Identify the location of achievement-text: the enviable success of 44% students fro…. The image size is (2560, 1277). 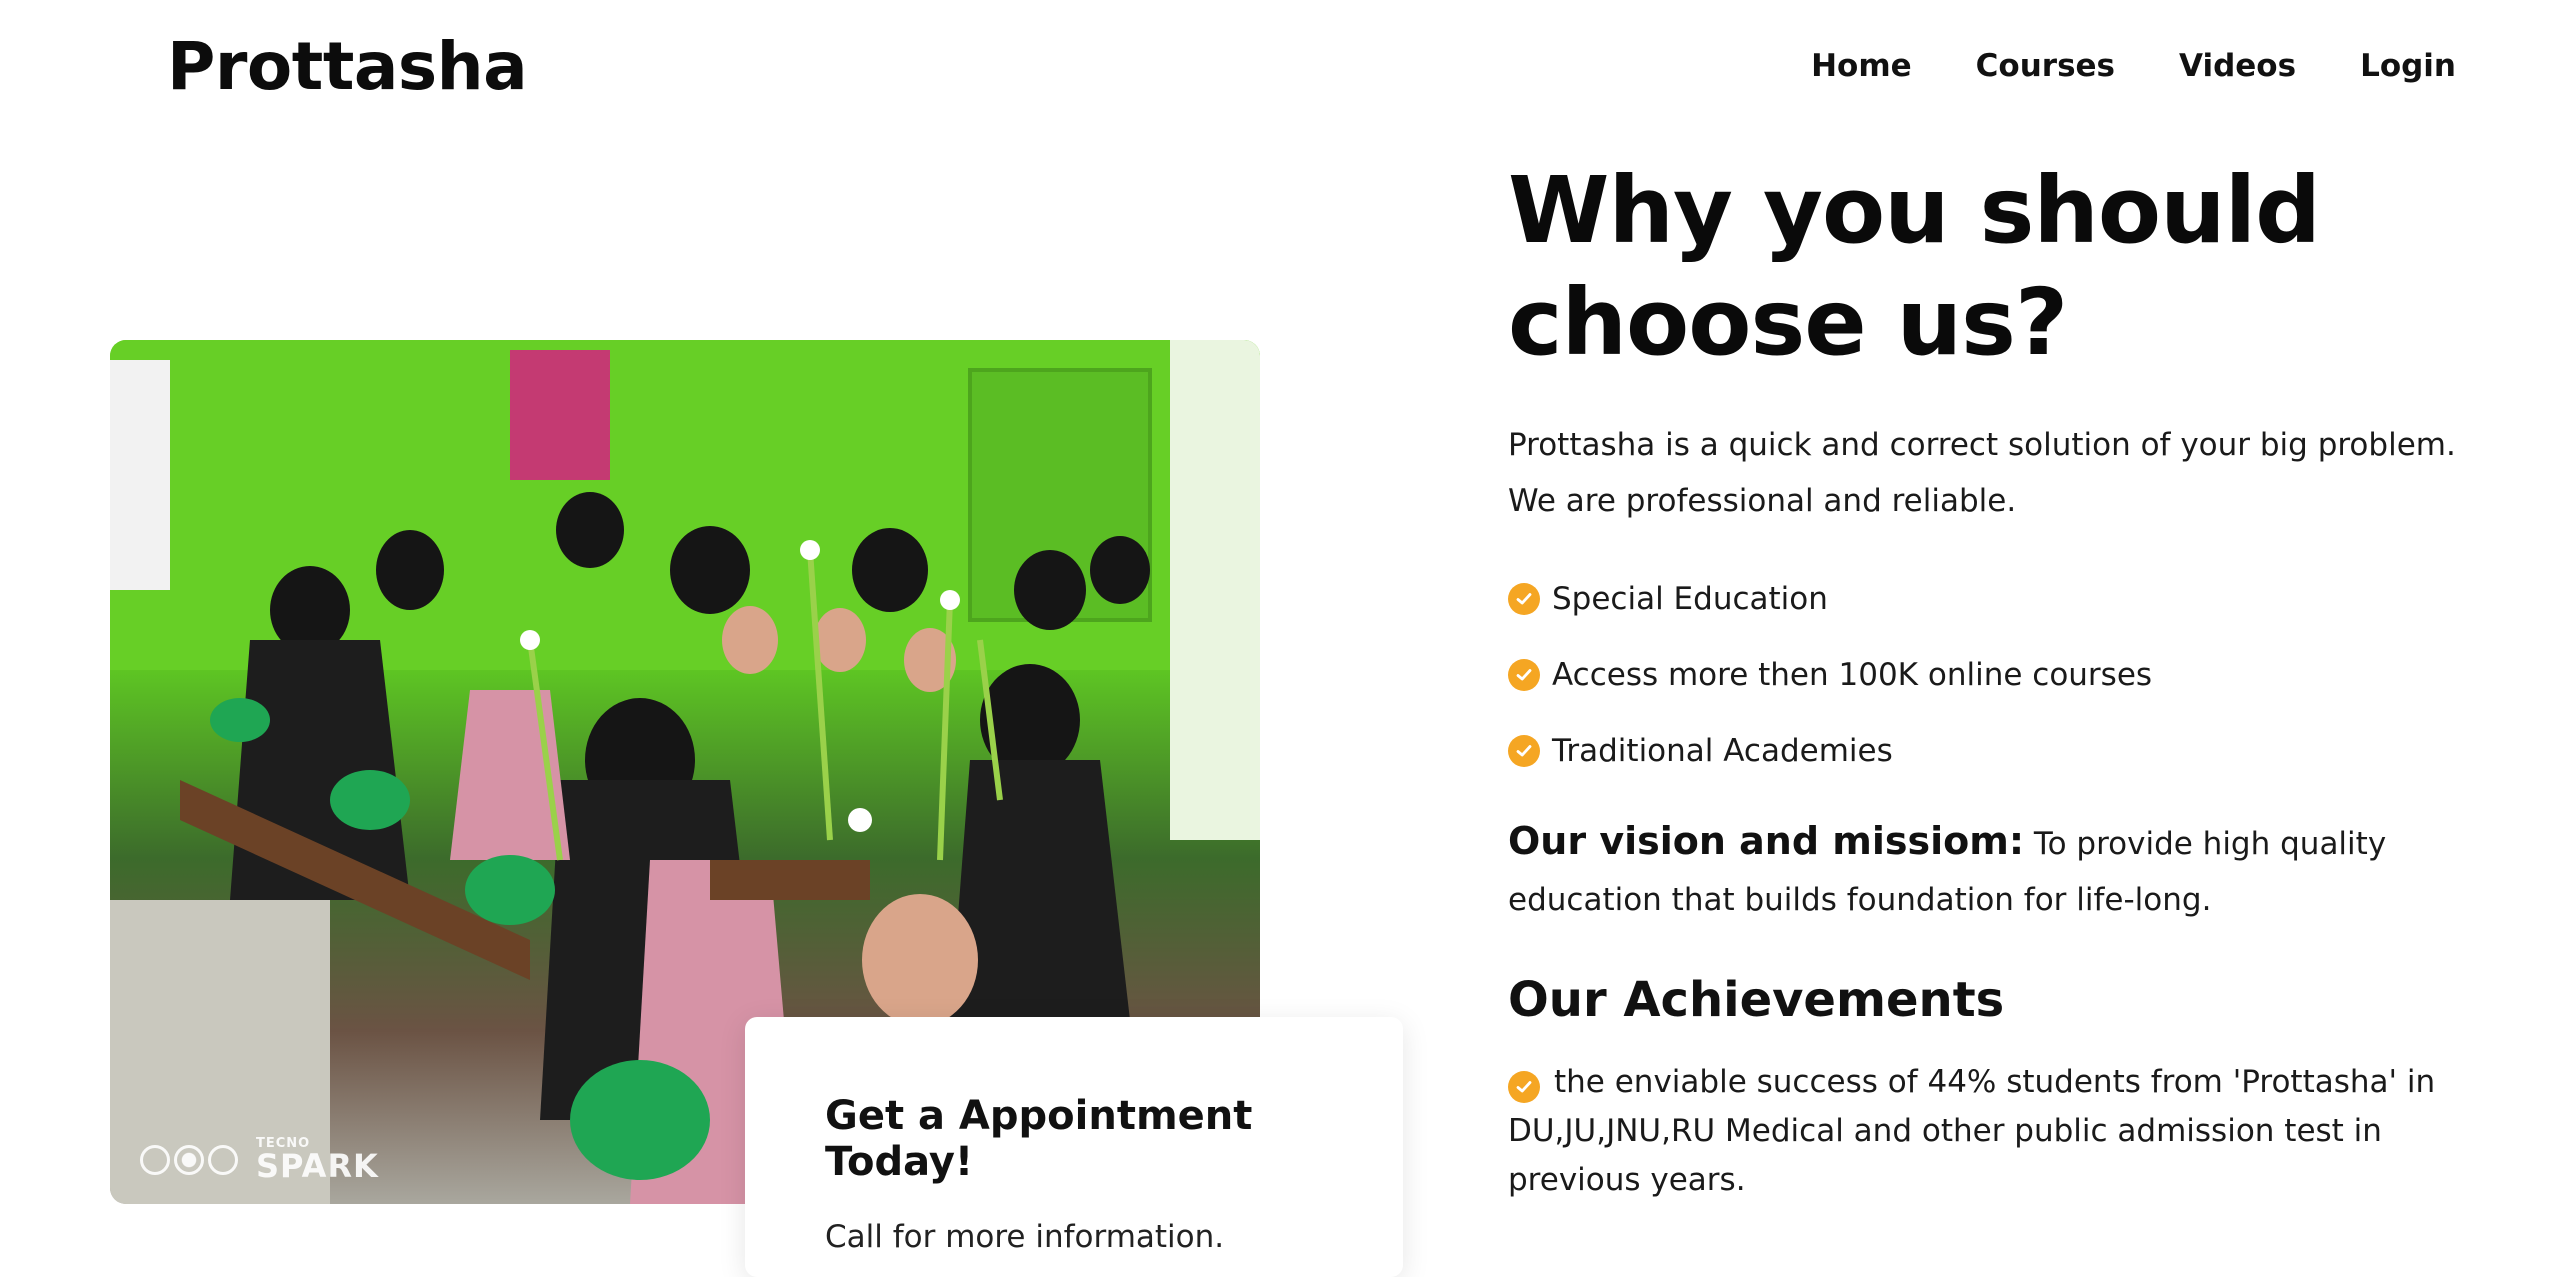
(1972, 1131).